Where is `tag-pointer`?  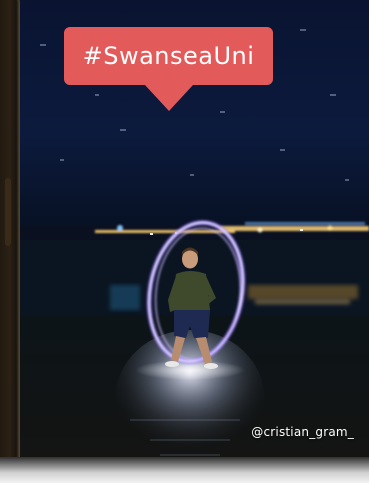 tag-pointer is located at coordinates (169, 98).